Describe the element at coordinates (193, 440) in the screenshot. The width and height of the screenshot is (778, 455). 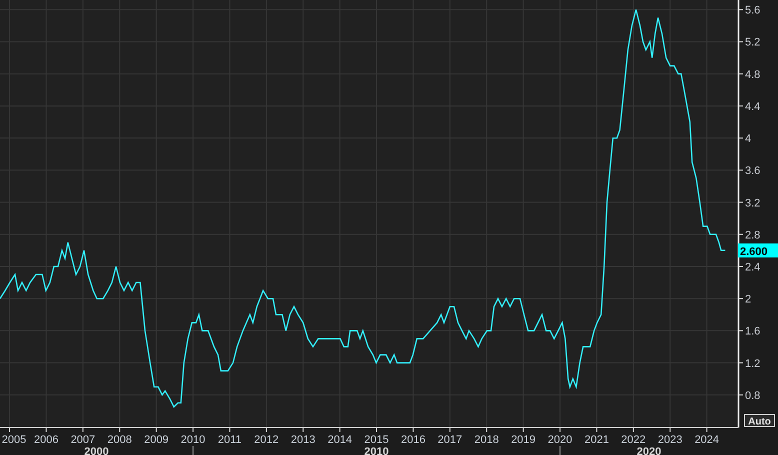
I see `x-axis-label: 2010` at that location.